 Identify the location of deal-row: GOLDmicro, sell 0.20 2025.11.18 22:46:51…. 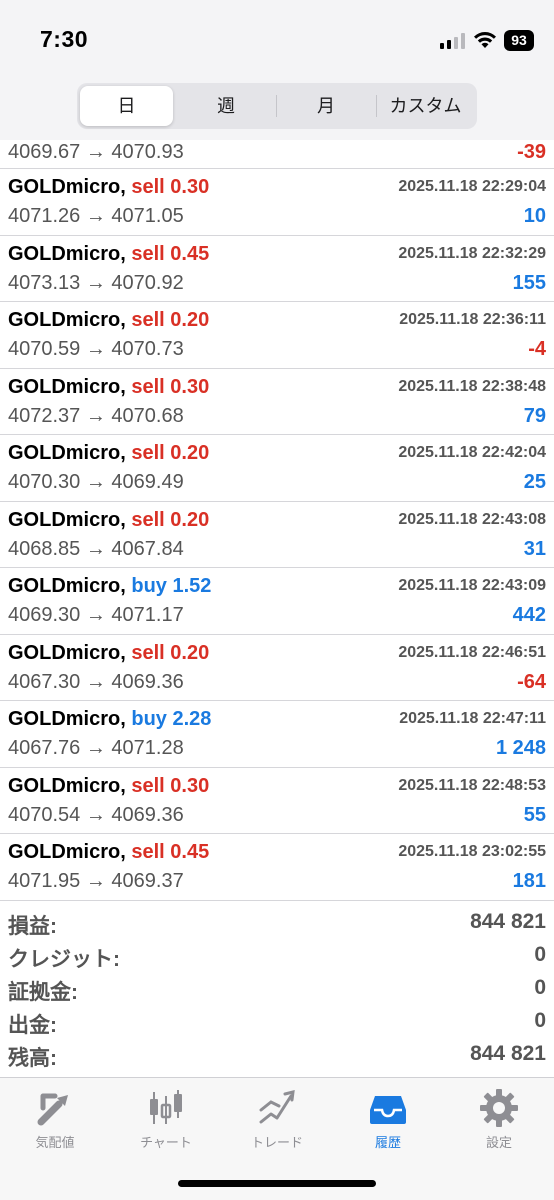
(277, 668).